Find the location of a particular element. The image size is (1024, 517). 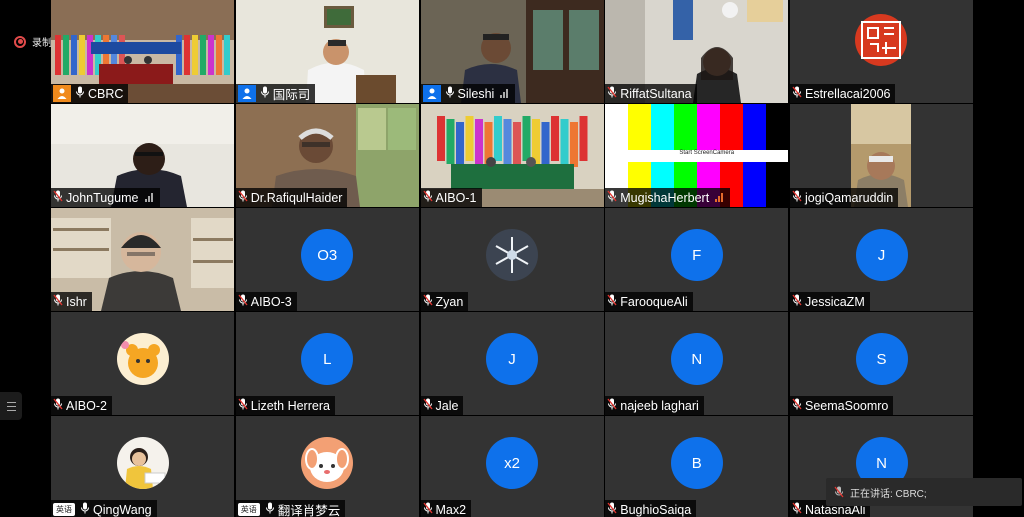

participant-tile: J JessicaZM is located at coordinates (881, 259).